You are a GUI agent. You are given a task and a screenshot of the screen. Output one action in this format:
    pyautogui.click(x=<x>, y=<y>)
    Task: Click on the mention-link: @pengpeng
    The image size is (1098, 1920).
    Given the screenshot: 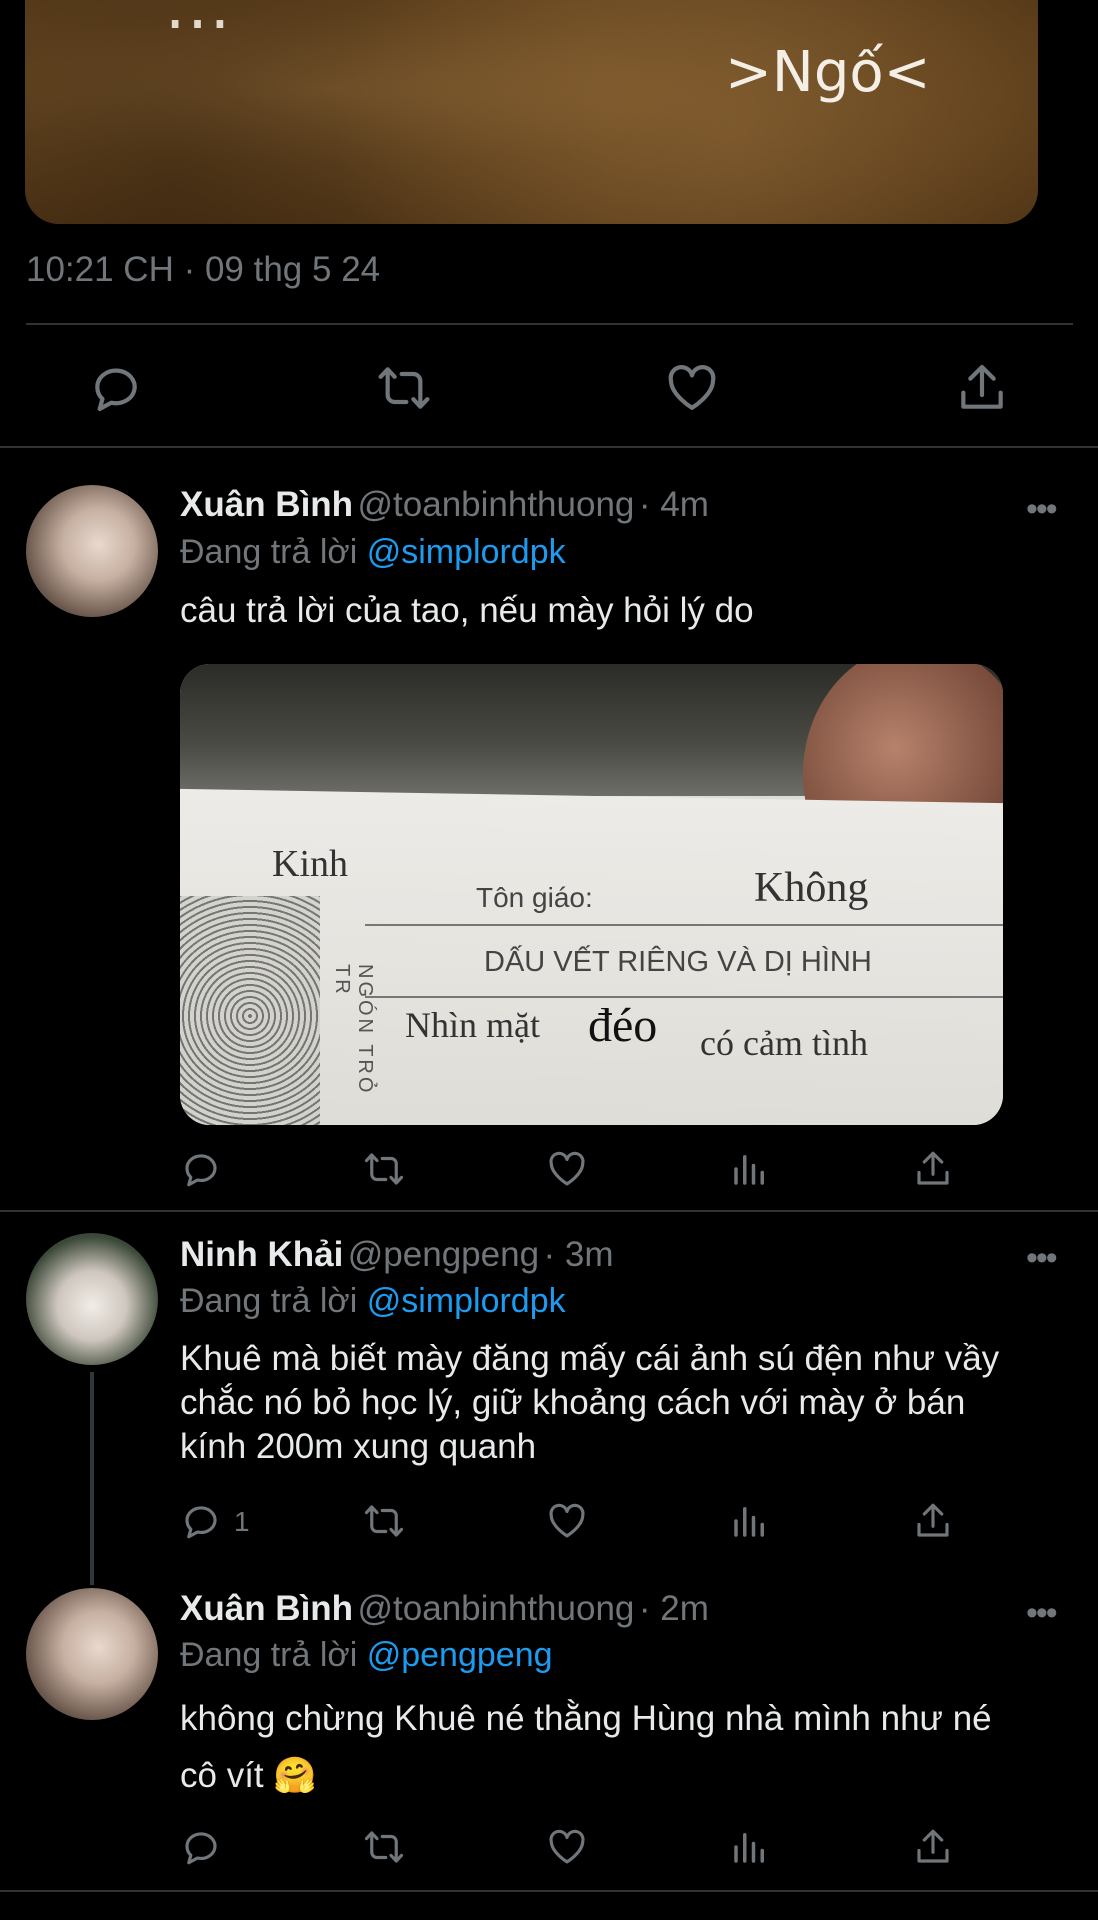 What is the action you would take?
    pyautogui.click(x=460, y=1655)
    